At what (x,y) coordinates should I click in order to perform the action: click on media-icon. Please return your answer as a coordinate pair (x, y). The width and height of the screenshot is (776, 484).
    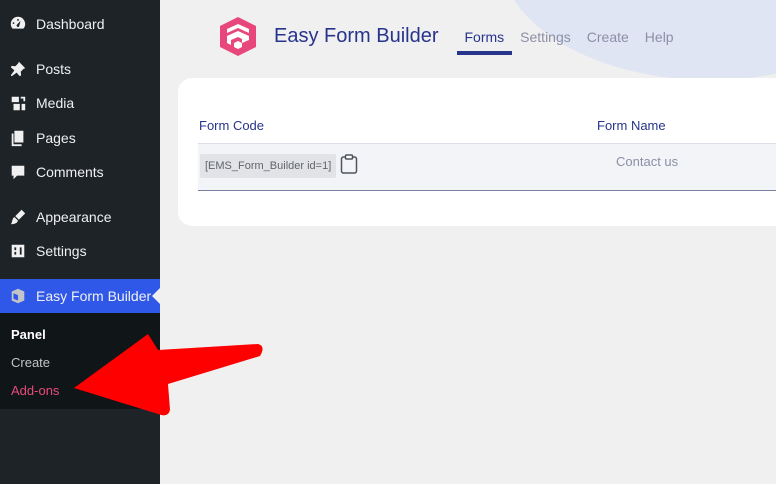
    Looking at the image, I should click on (18, 103).